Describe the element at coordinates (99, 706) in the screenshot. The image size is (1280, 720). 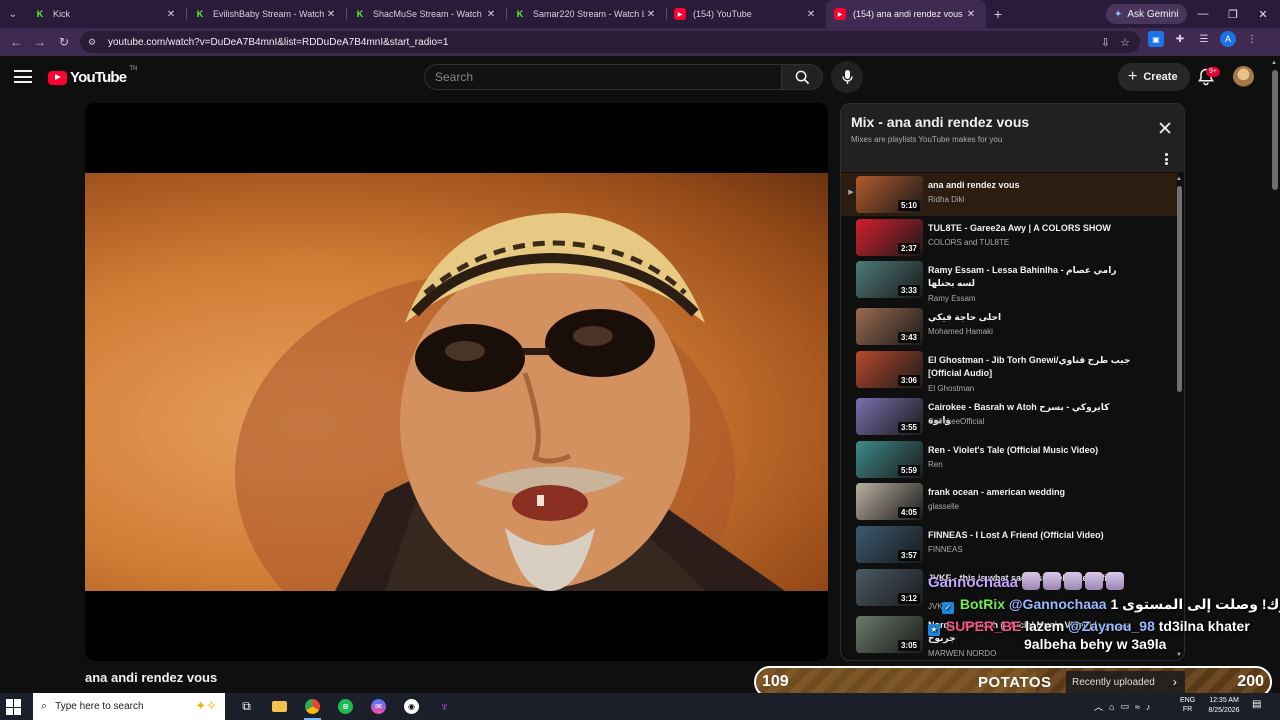
I see `taskbar-search-placeholder: Type here to search` at that location.